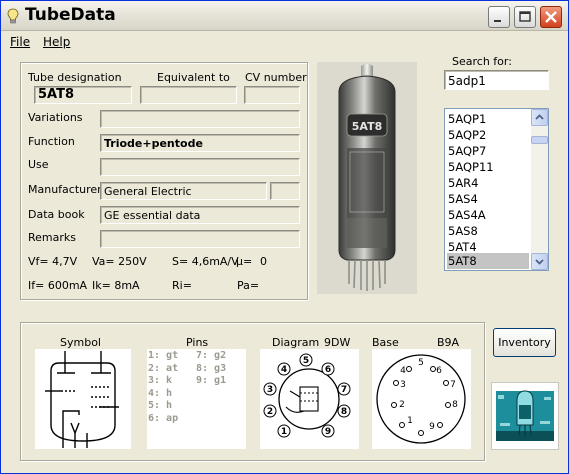 The width and height of the screenshot is (569, 474). I want to click on remarks-field, so click(200, 239).